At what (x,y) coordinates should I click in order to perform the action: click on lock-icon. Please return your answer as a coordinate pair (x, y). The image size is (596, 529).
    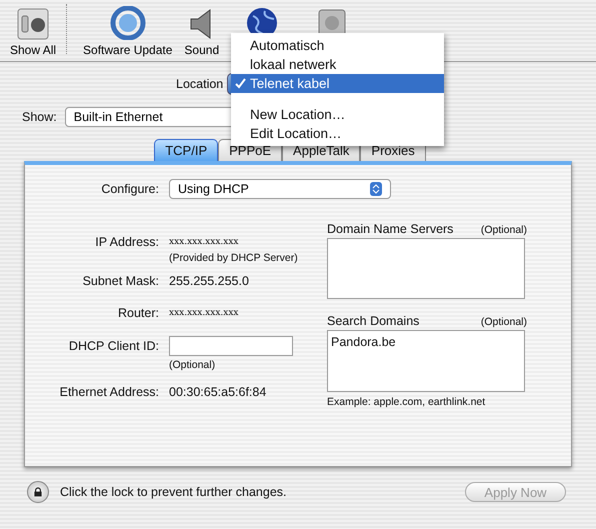
    Looking at the image, I should click on (38, 492).